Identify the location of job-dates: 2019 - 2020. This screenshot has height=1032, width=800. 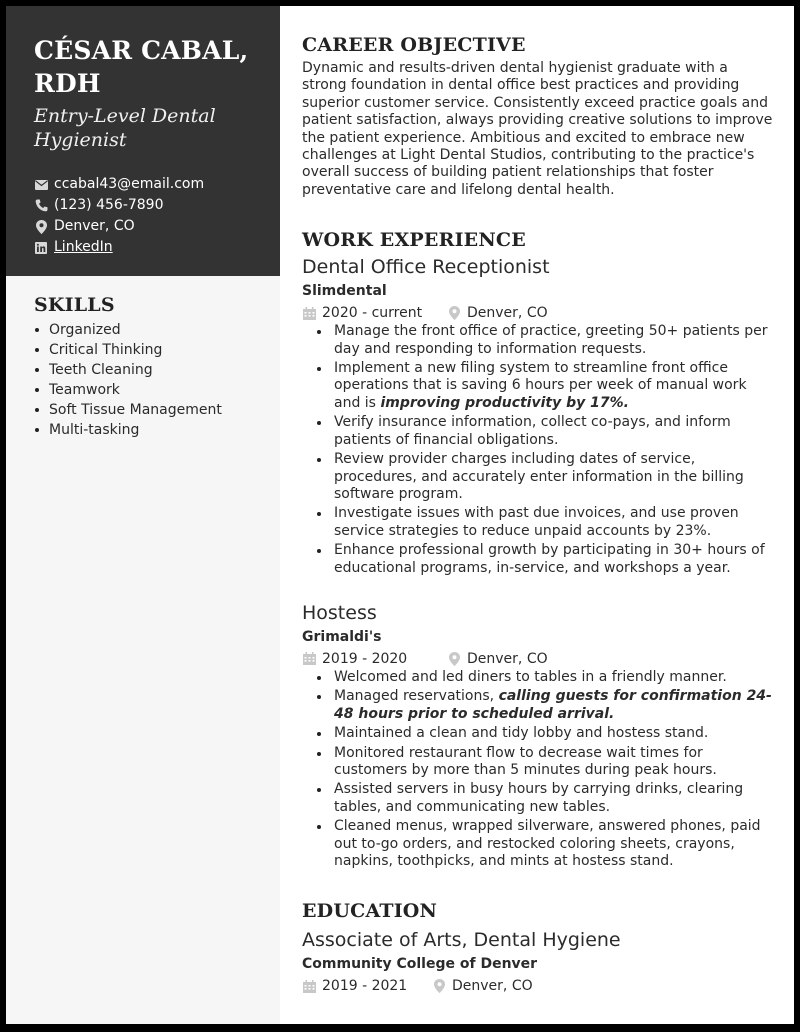
(365, 658).